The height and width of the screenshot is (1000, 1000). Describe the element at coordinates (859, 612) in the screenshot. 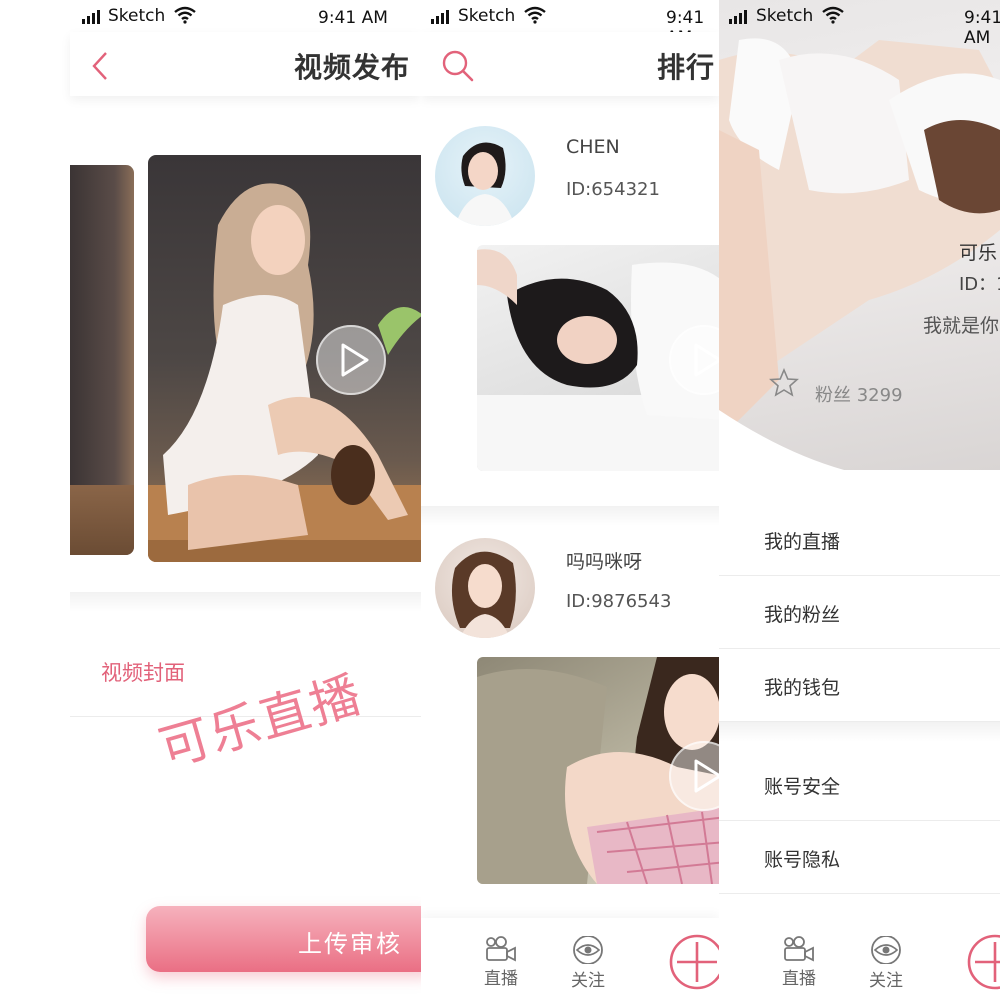

I see `menu-item-my-fans: 我的粉丝` at that location.